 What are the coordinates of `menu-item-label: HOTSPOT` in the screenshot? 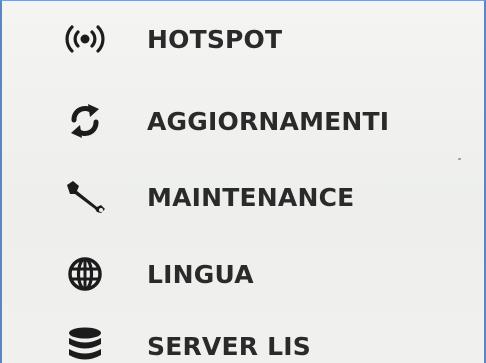 It's located at (215, 39).